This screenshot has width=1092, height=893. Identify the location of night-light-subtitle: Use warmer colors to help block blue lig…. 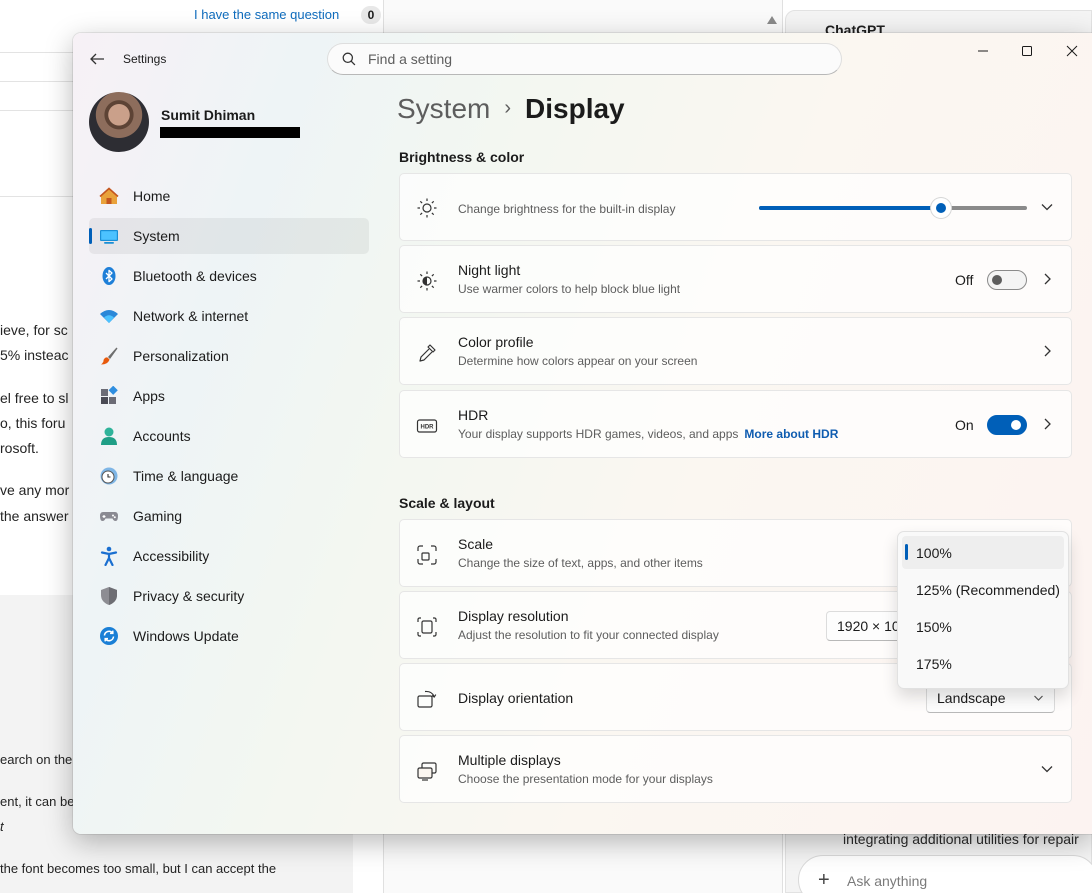
(569, 289).